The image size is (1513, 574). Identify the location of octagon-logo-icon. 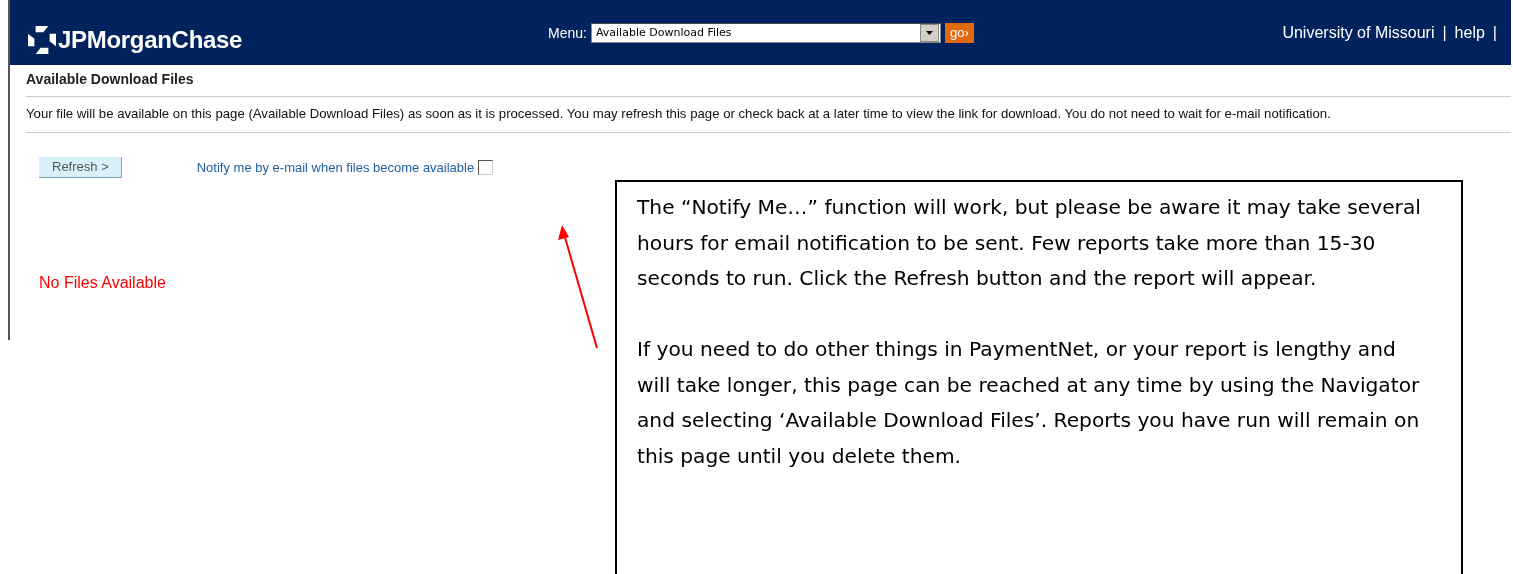
(42, 39).